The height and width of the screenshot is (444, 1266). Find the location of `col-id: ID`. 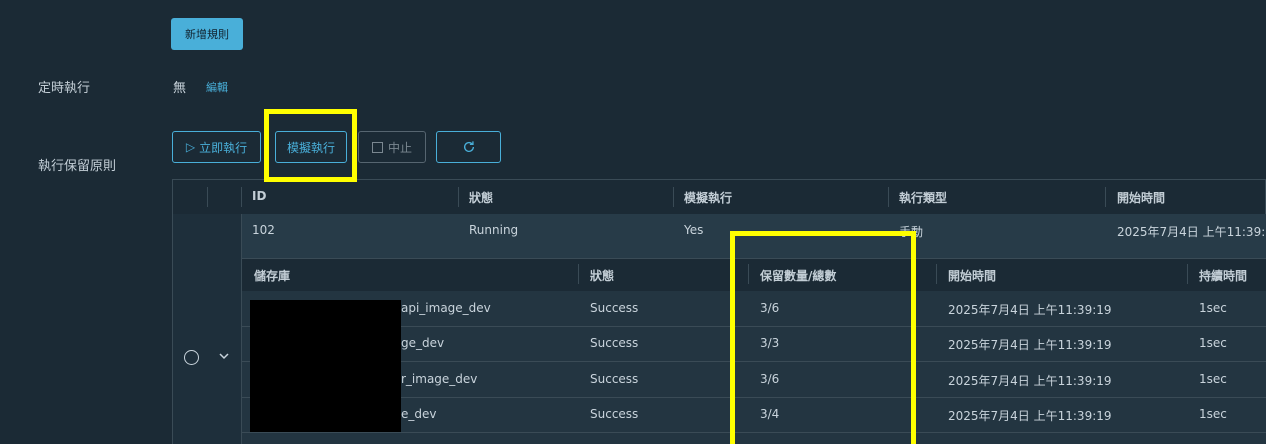

col-id: ID is located at coordinates (259, 196).